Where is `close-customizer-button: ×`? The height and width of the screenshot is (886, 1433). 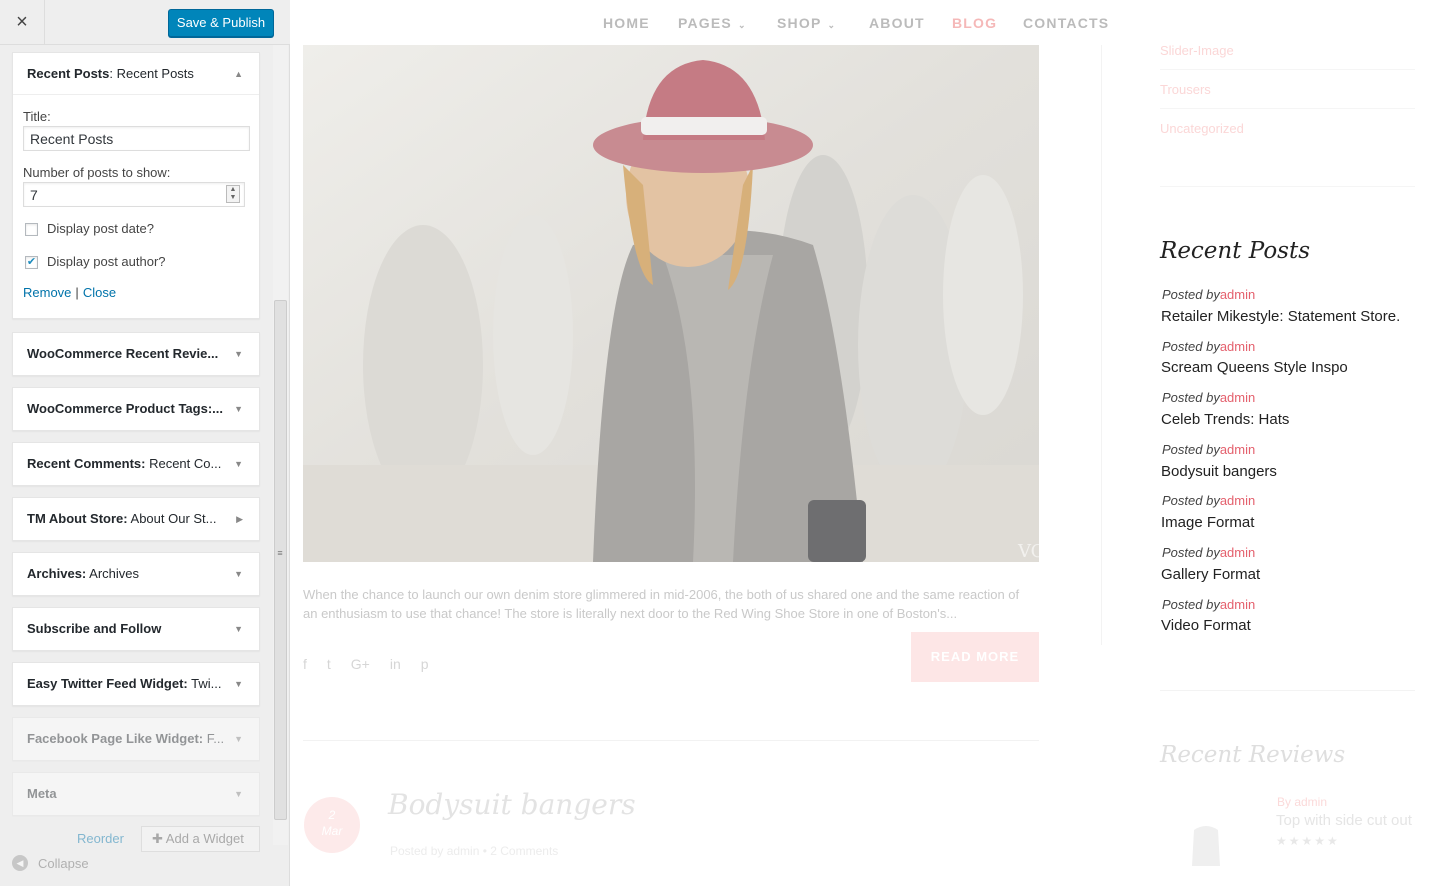
close-customizer-button: × is located at coordinates (22, 22).